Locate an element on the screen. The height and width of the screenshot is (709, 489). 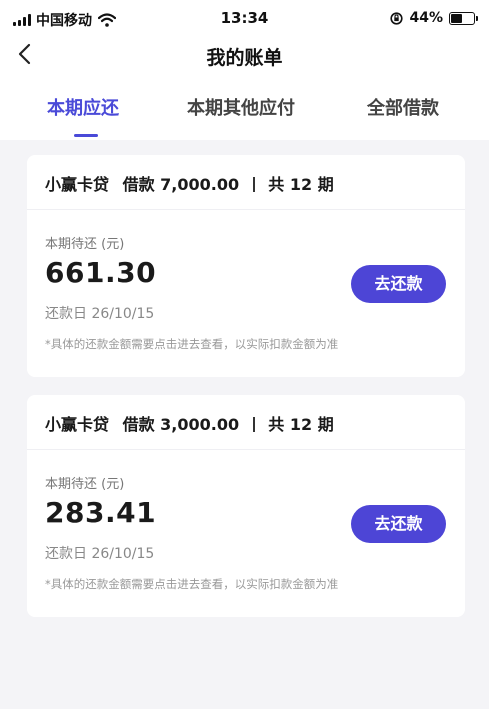
due-amount: 283.41 is located at coordinates (101, 512).